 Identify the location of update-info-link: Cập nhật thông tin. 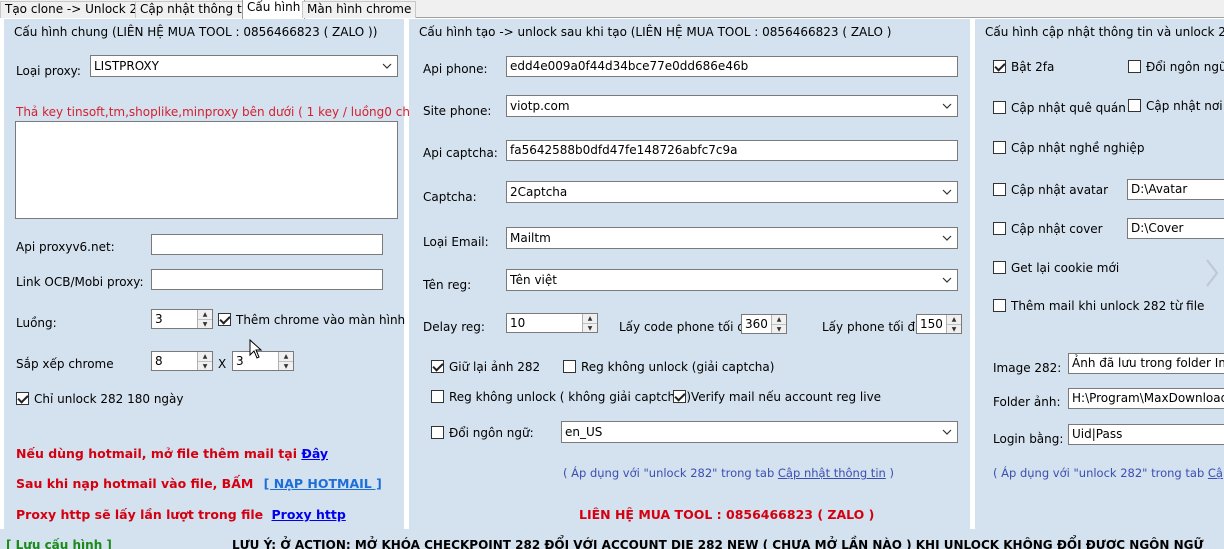
(832, 473).